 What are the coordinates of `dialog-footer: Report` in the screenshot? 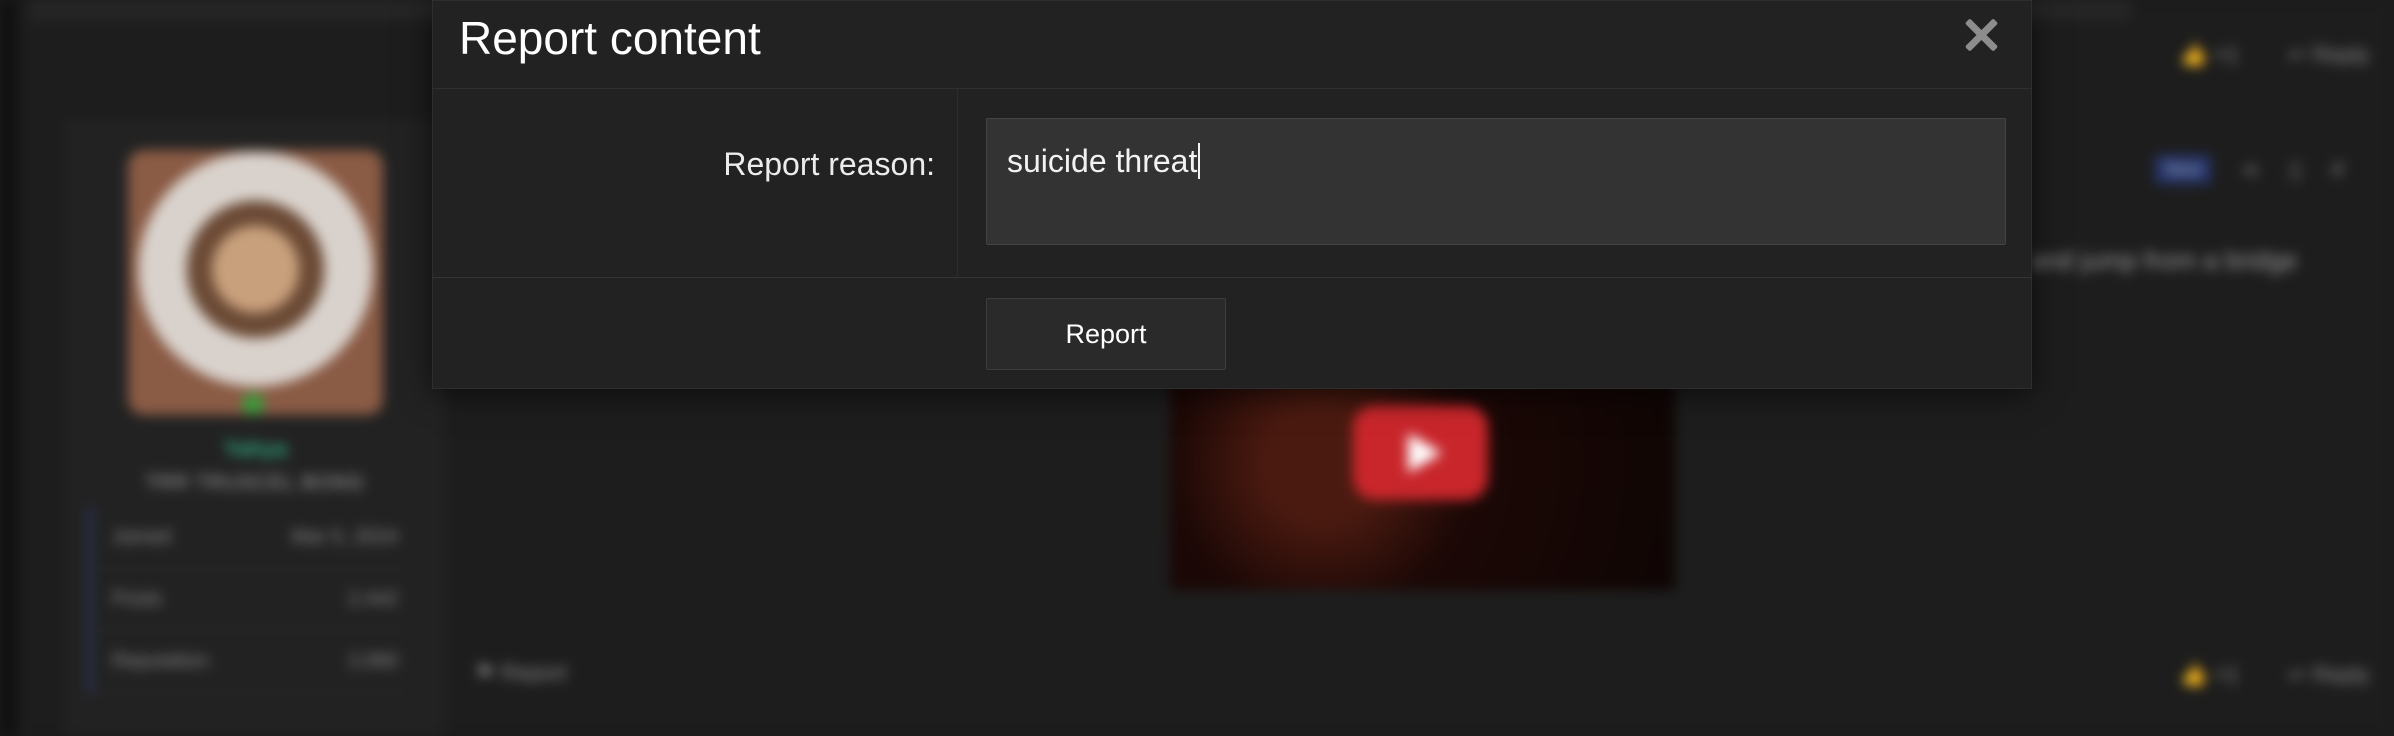 It's located at (1232, 333).